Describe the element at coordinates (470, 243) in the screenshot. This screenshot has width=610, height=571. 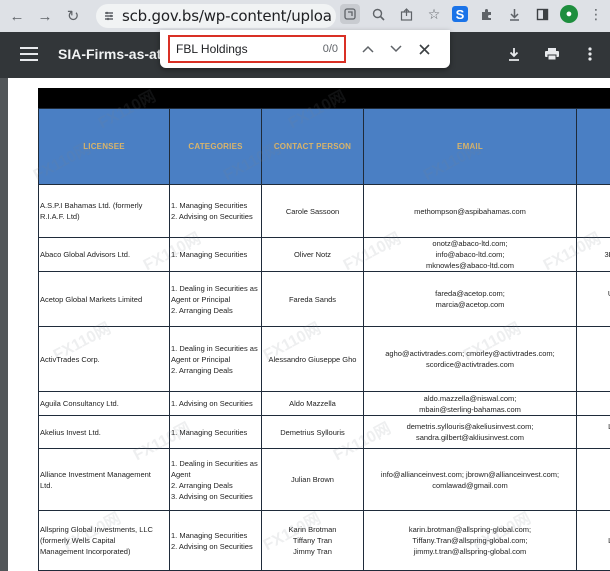
I see `cell-email-line: onotz@abaco-ltd.com;` at that location.